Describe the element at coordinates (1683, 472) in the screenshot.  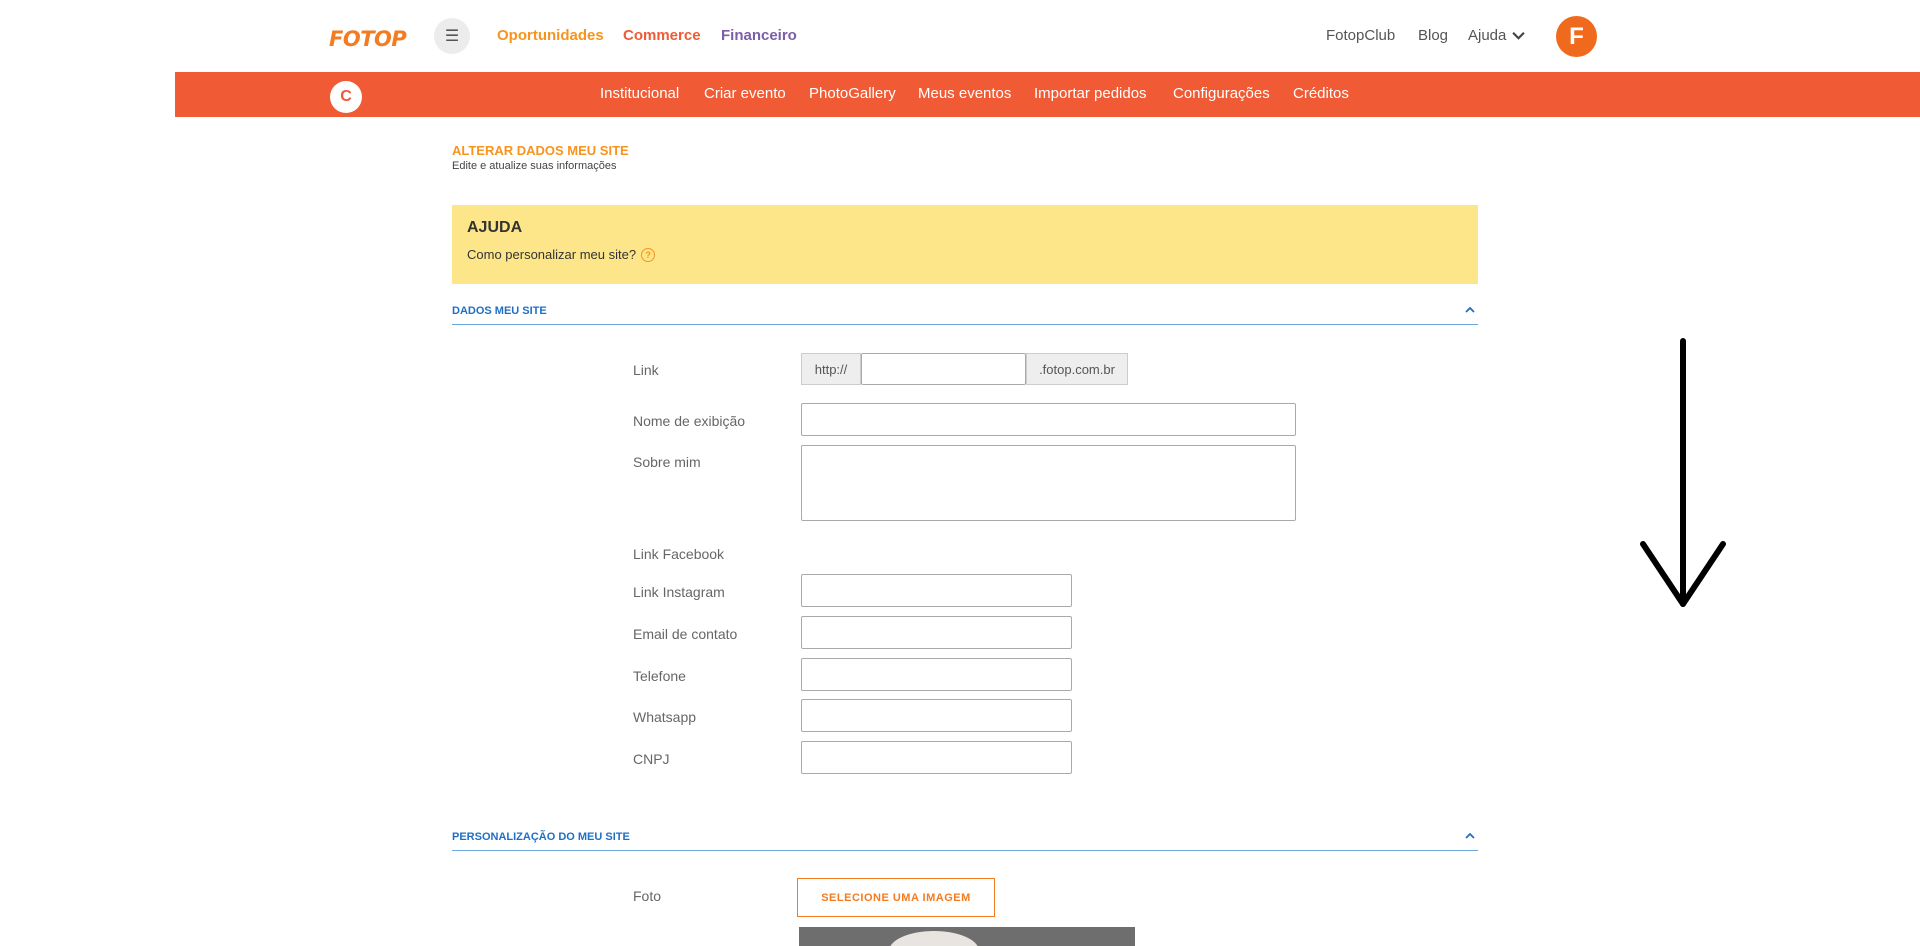
I see `arrow-down-icon` at that location.